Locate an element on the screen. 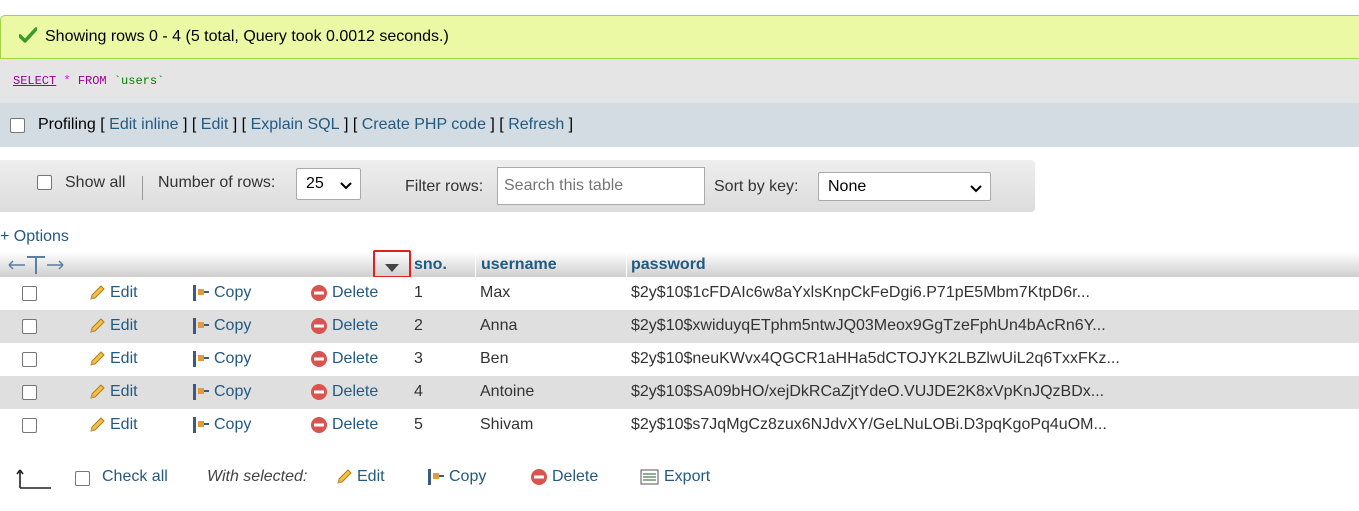  sort-label: Sort by key: is located at coordinates (756, 186).